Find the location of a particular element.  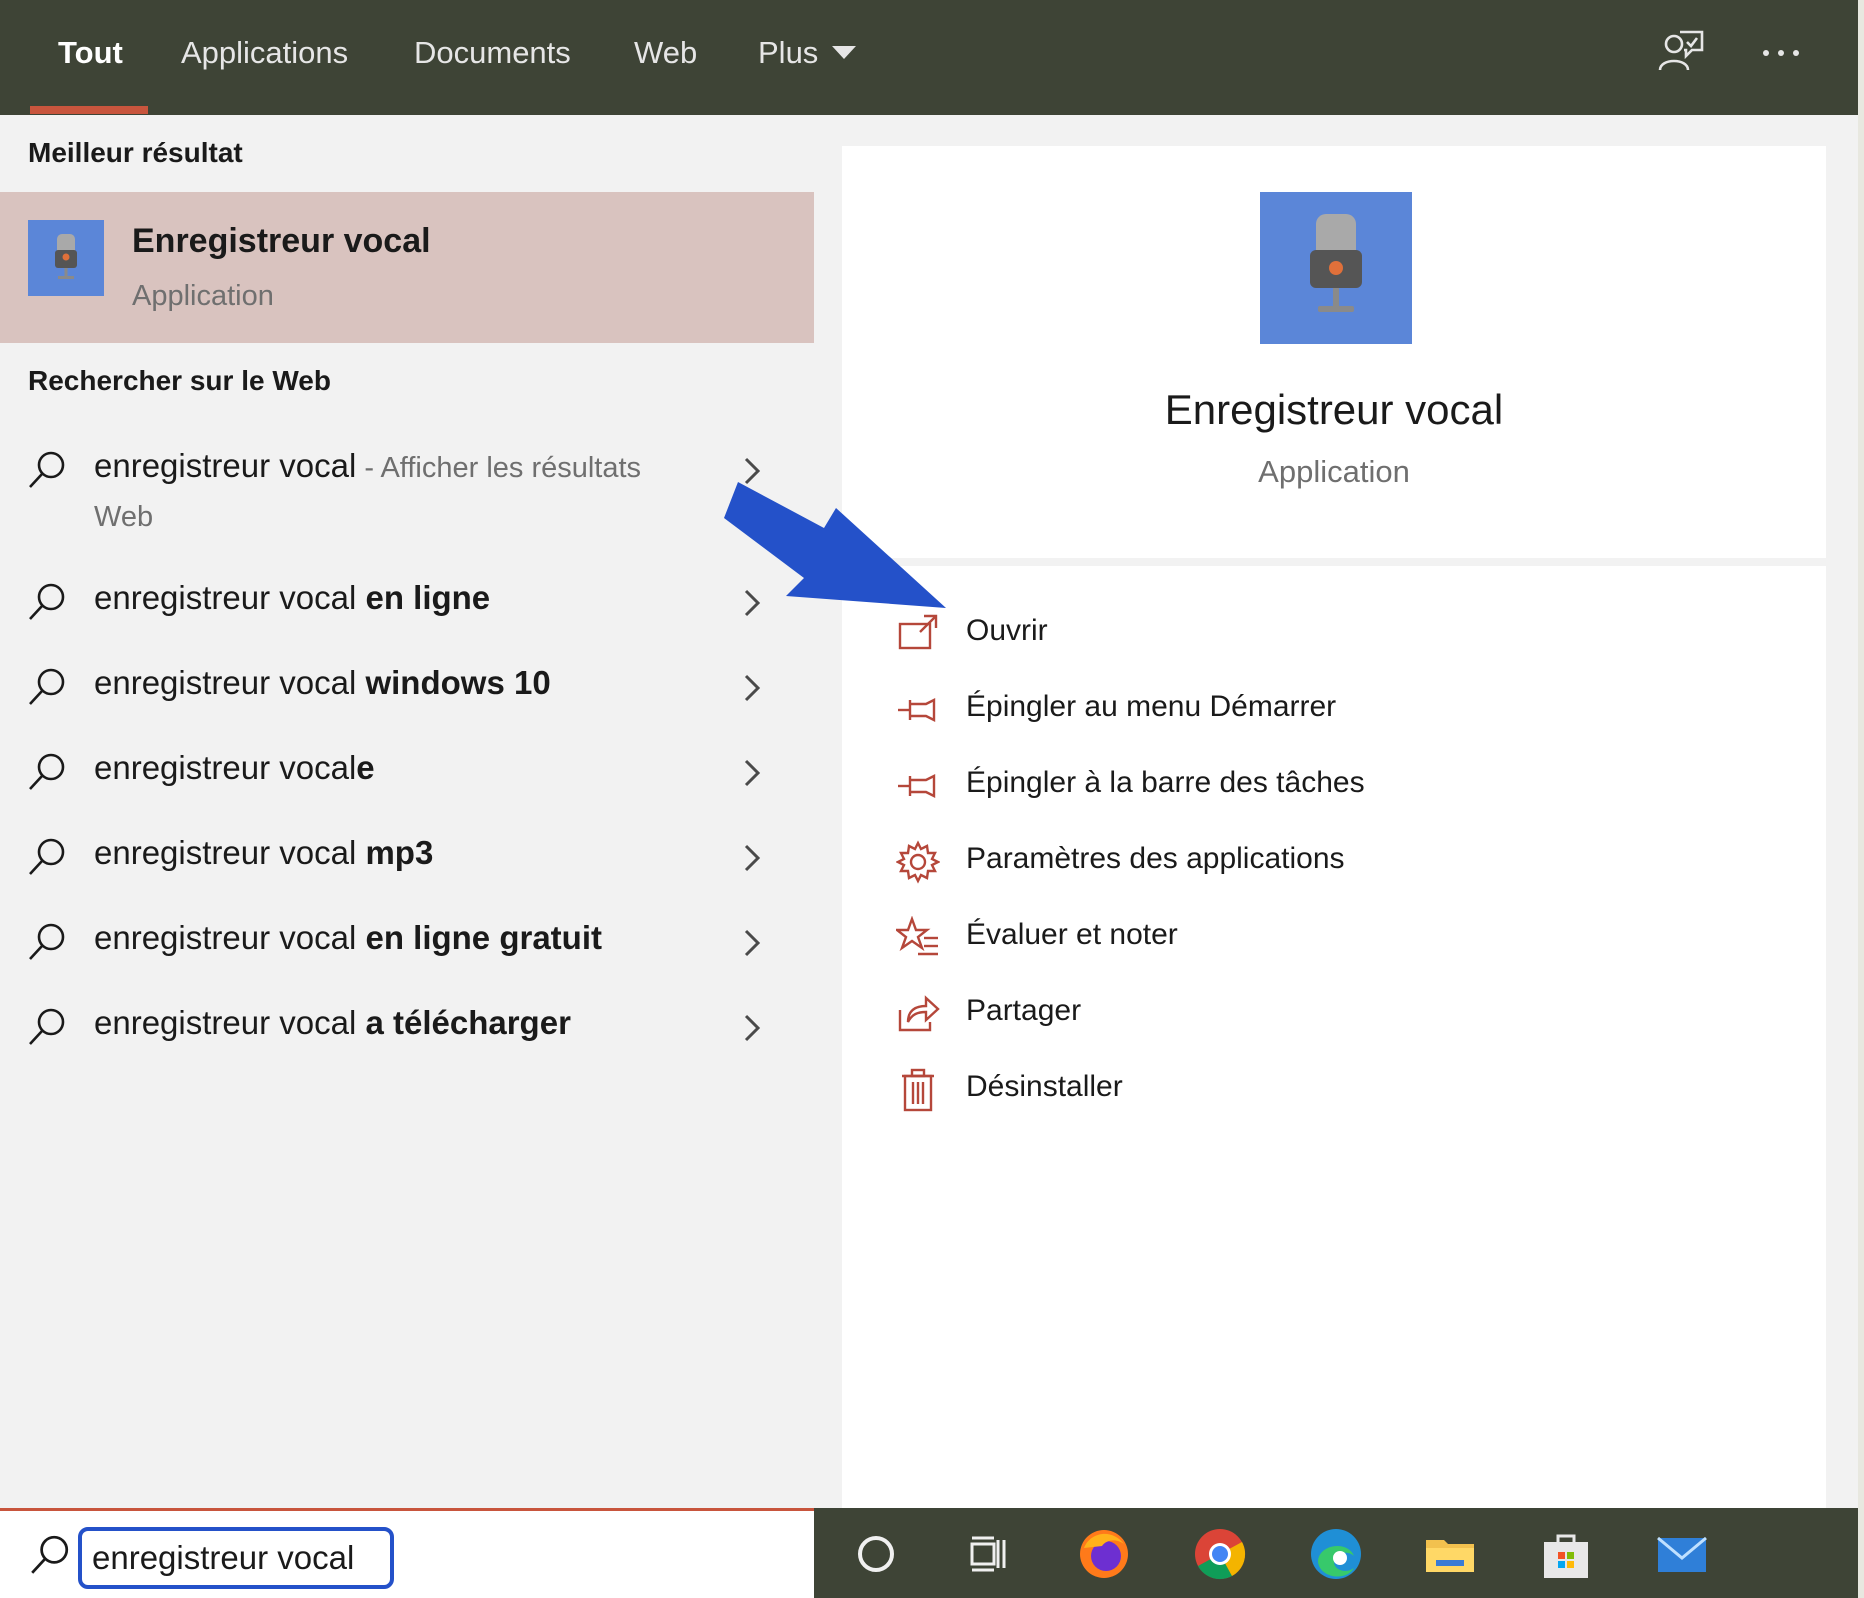

cortana-icon is located at coordinates (876, 1554).